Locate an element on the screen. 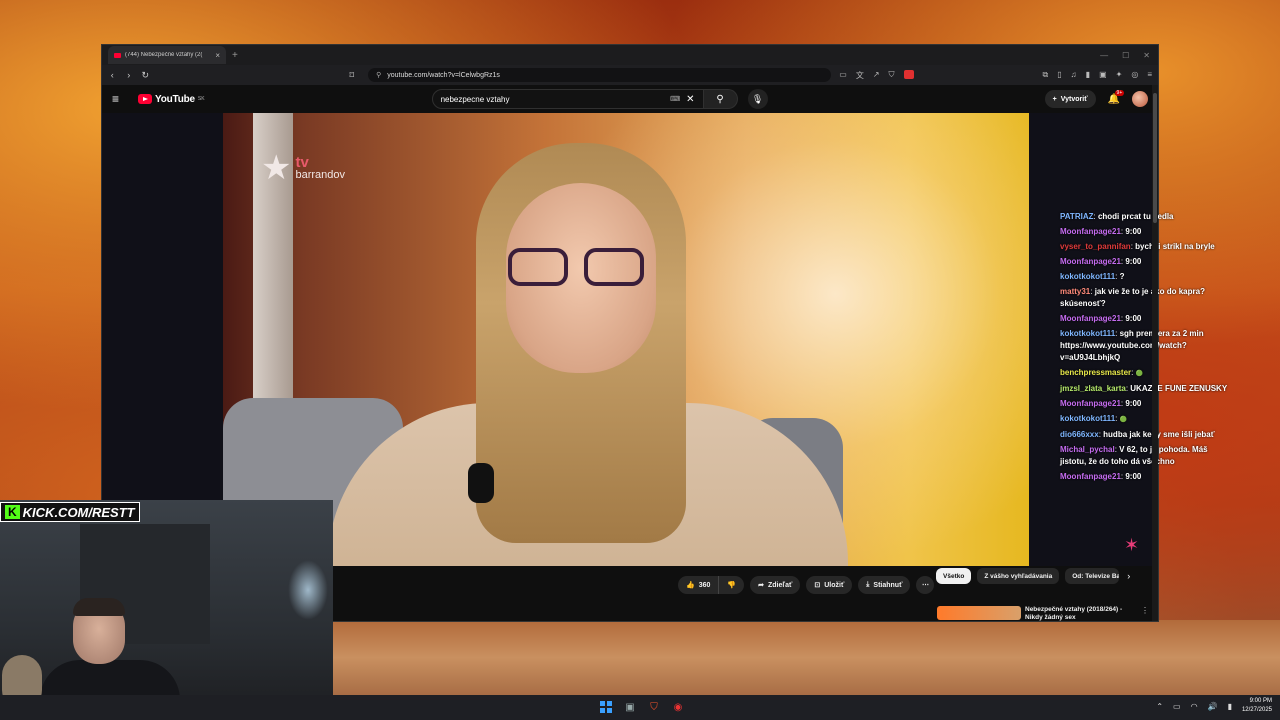 The height and width of the screenshot is (720, 1280). minimize-button: — is located at coordinates (1104, 55).